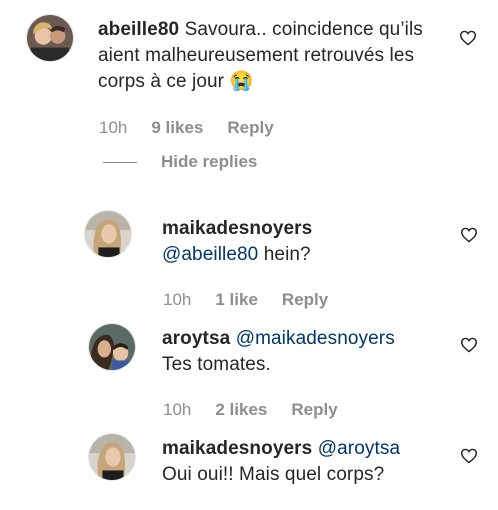 Image resolution: width=498 pixels, height=510 pixels. What do you see at coordinates (241, 410) in the screenshot?
I see `likes-count: 2 likes` at bounding box center [241, 410].